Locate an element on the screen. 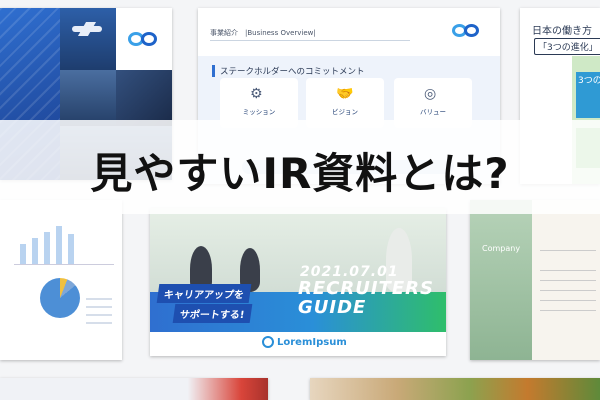 The height and width of the screenshot is (400, 600). company-label: Company is located at coordinates (501, 248).